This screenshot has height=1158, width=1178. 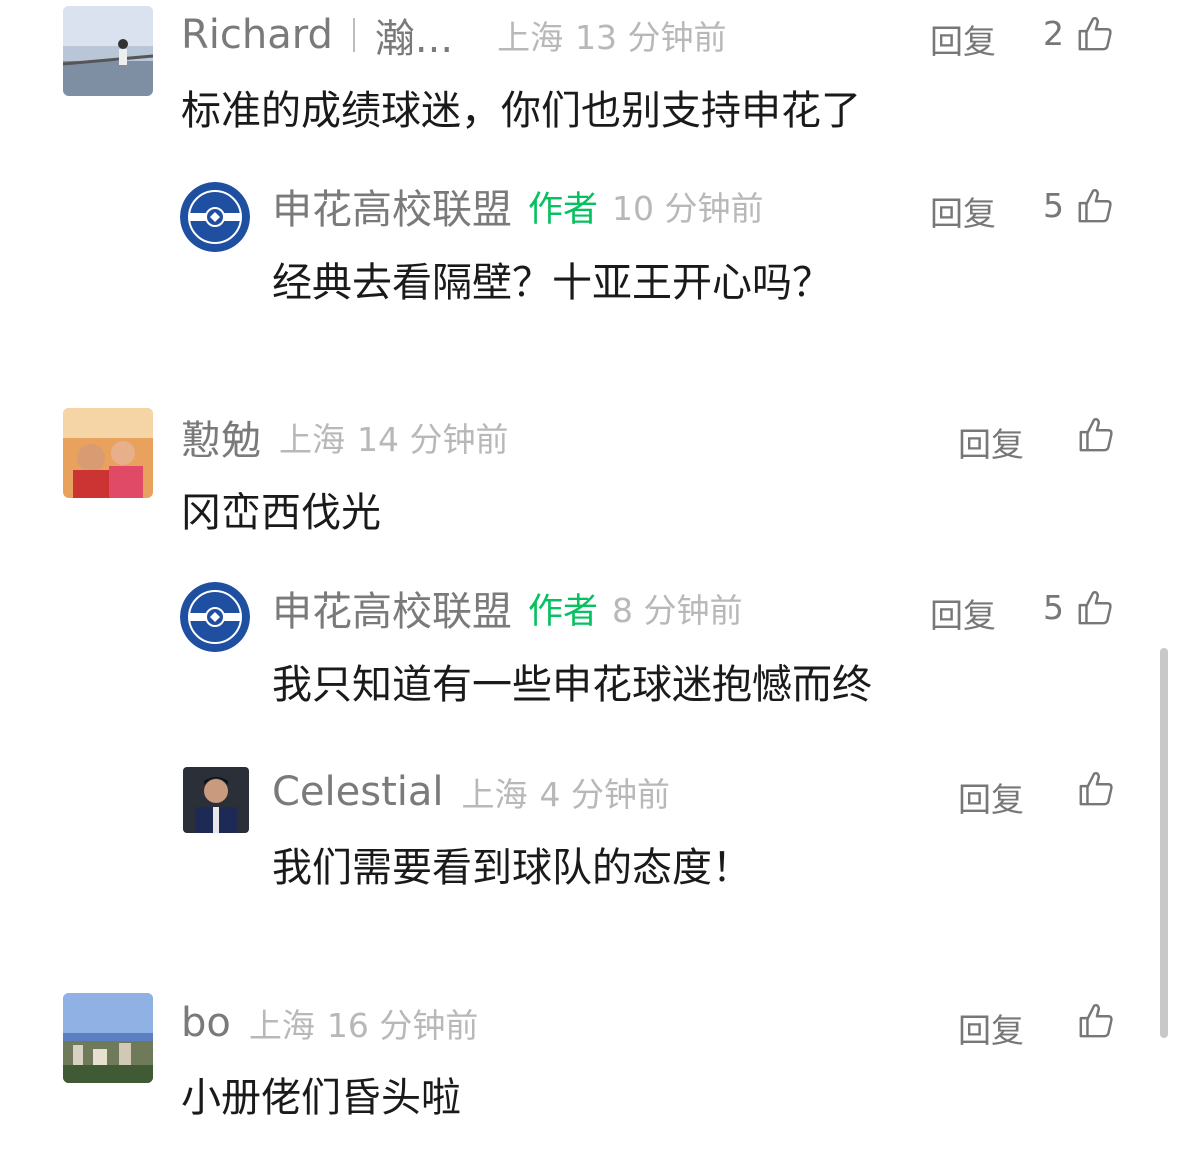 I want to click on scrollbar, so click(x=1164, y=843).